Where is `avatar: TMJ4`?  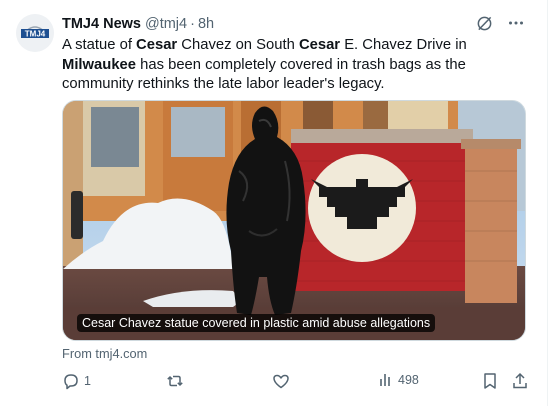 avatar: TMJ4 is located at coordinates (35, 33).